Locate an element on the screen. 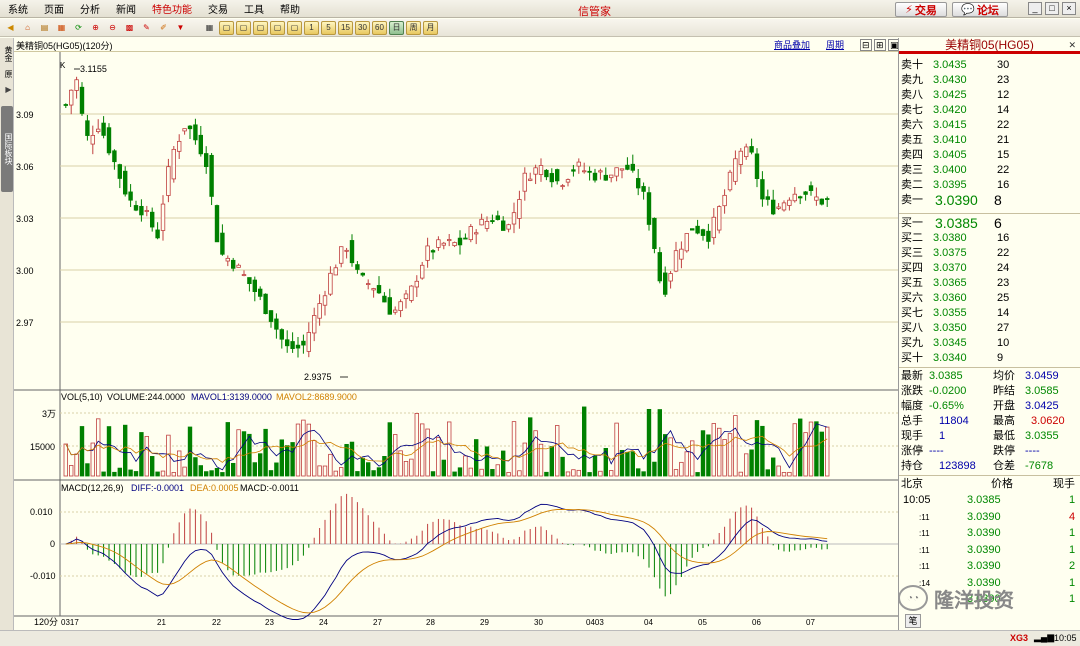  period-15: 15 is located at coordinates (345, 27).